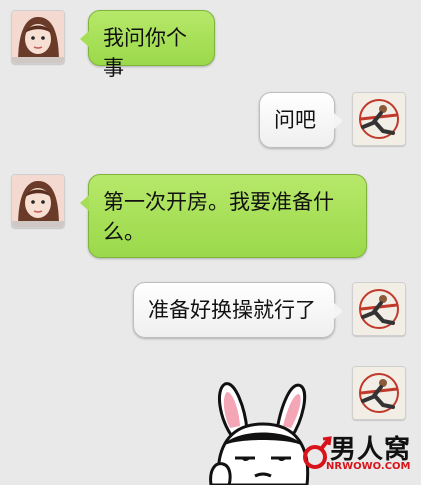 The width and height of the screenshot is (421, 485). Describe the element at coordinates (360, 455) in the screenshot. I see `site-watermark: 男人窝 NRWOWO.COM` at that location.